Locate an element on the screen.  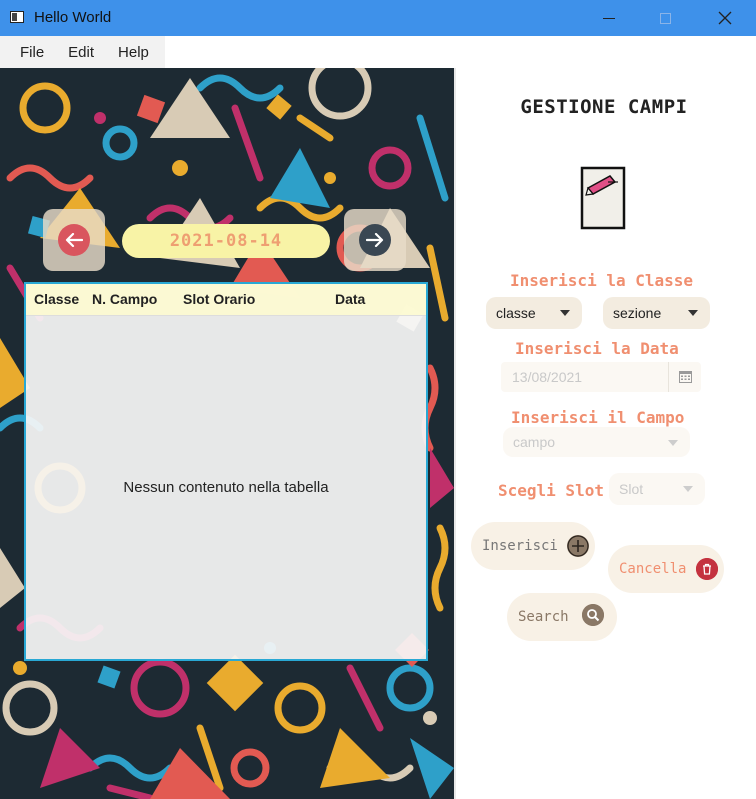
maximize-icon is located at coordinates (665, 18).